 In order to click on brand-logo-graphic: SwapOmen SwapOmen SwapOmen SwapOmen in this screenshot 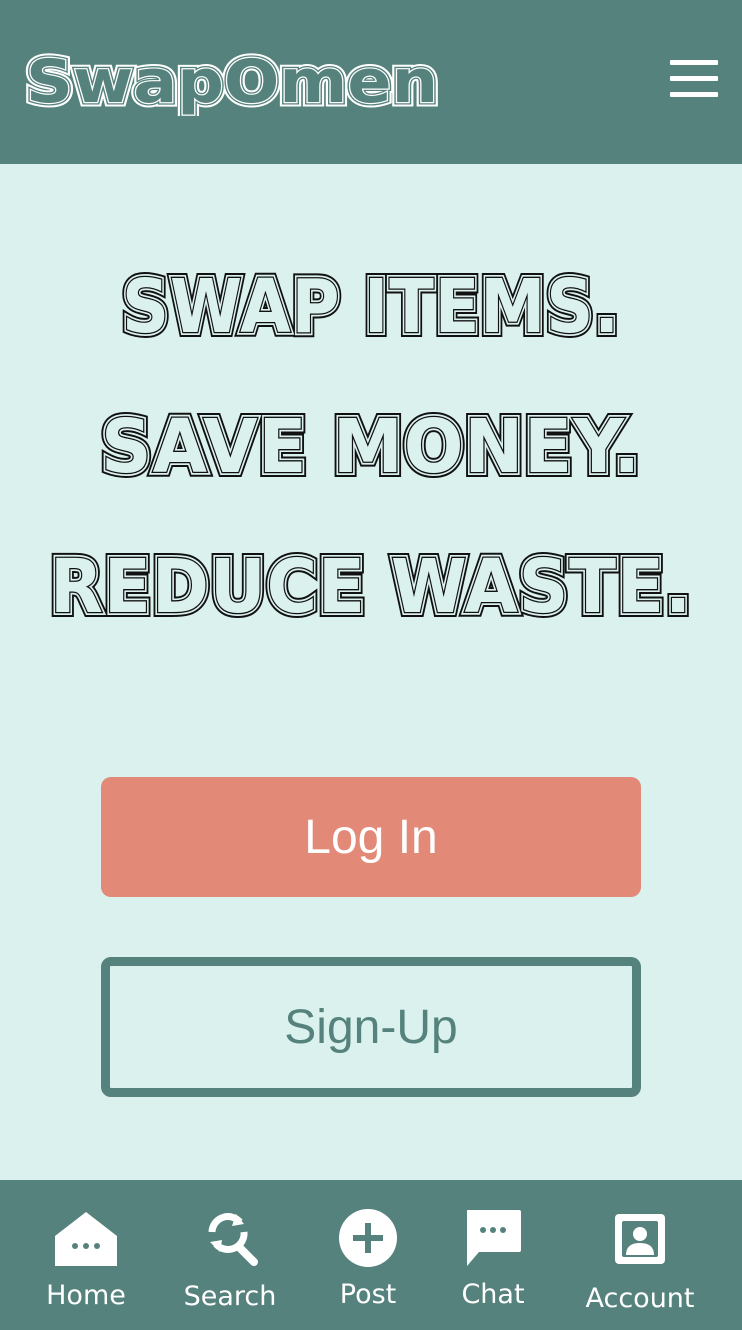, I will do `click(232, 80)`.